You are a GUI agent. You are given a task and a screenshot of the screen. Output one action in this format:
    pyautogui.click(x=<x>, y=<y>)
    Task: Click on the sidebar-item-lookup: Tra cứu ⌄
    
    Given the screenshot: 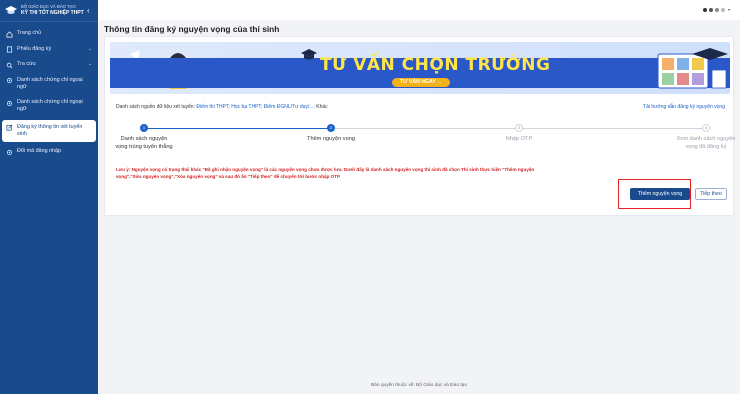 What is the action you would take?
    pyautogui.click(x=49, y=65)
    